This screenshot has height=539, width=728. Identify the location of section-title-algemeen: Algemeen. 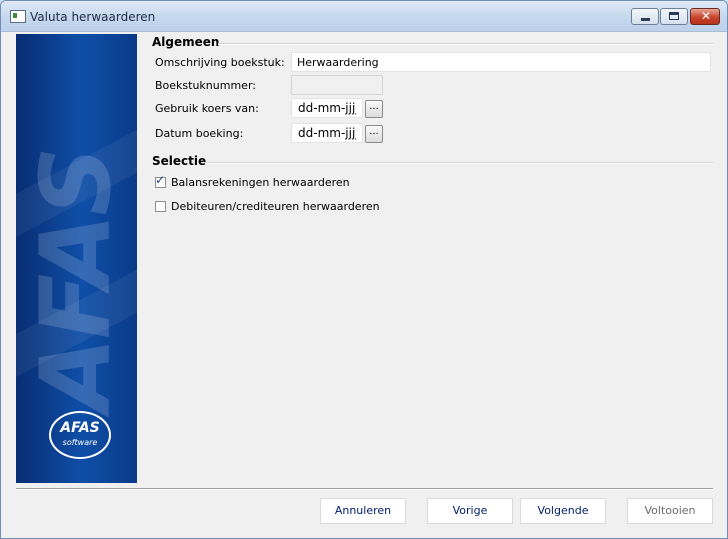
(186, 42).